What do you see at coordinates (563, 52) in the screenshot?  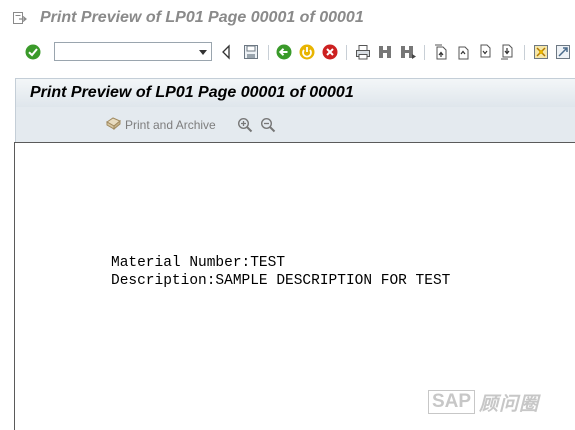 I see `help-icon` at bounding box center [563, 52].